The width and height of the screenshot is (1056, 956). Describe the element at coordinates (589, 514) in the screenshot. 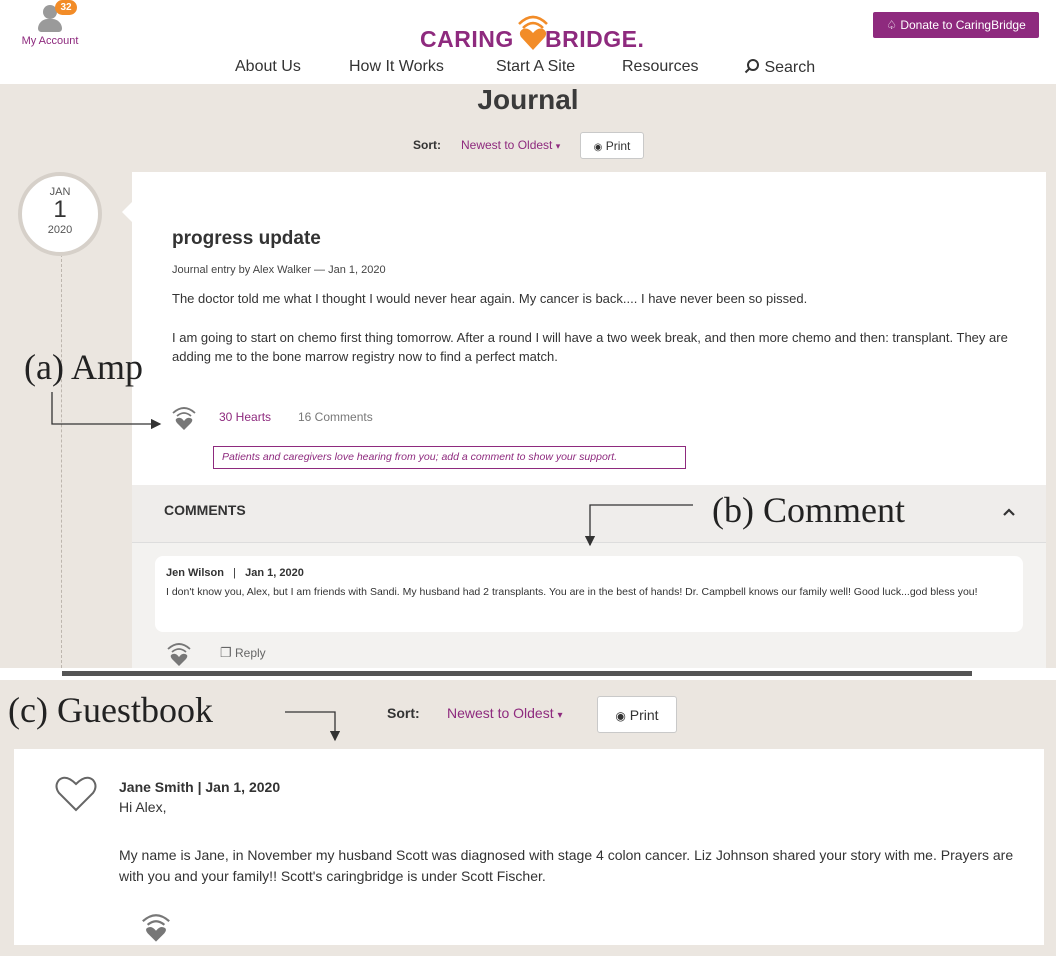

I see `comments-header-bar` at that location.